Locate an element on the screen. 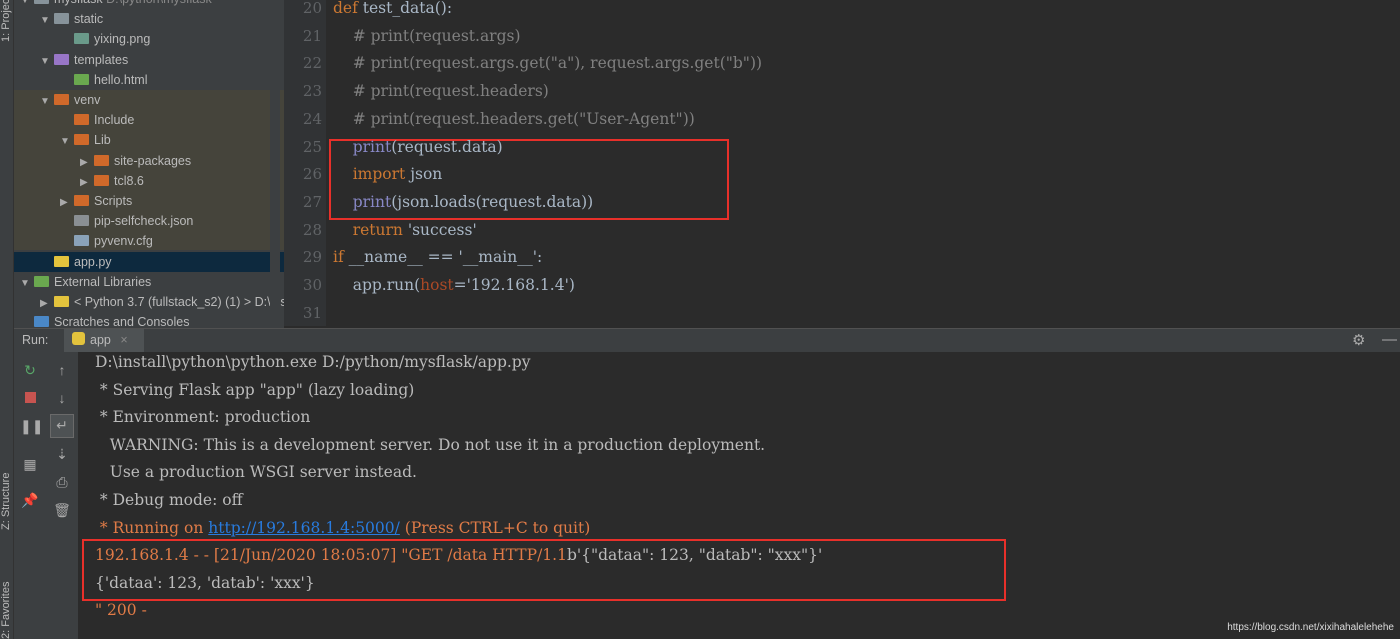 The image size is (1400, 639). editor-scrollbar is located at coordinates (1395, 163).